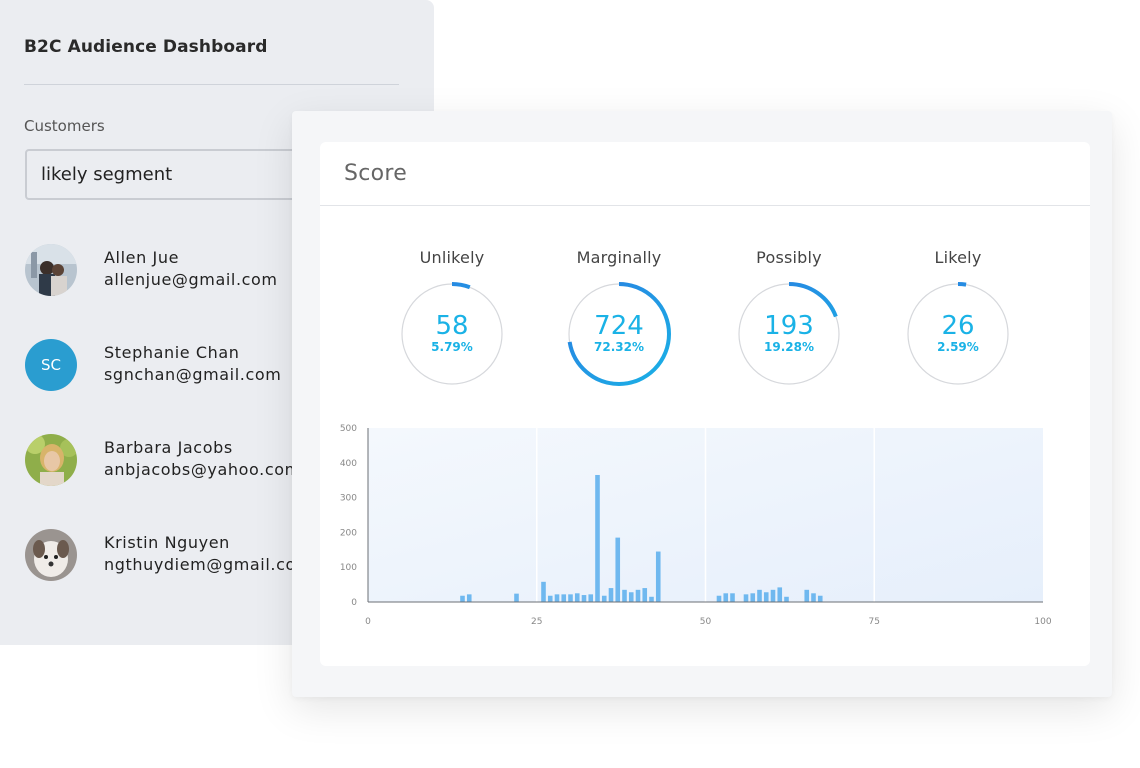 The height and width of the screenshot is (768, 1140). Describe the element at coordinates (191, 279) in the screenshot. I see `customer-email: allenjue@gmail.com` at that location.